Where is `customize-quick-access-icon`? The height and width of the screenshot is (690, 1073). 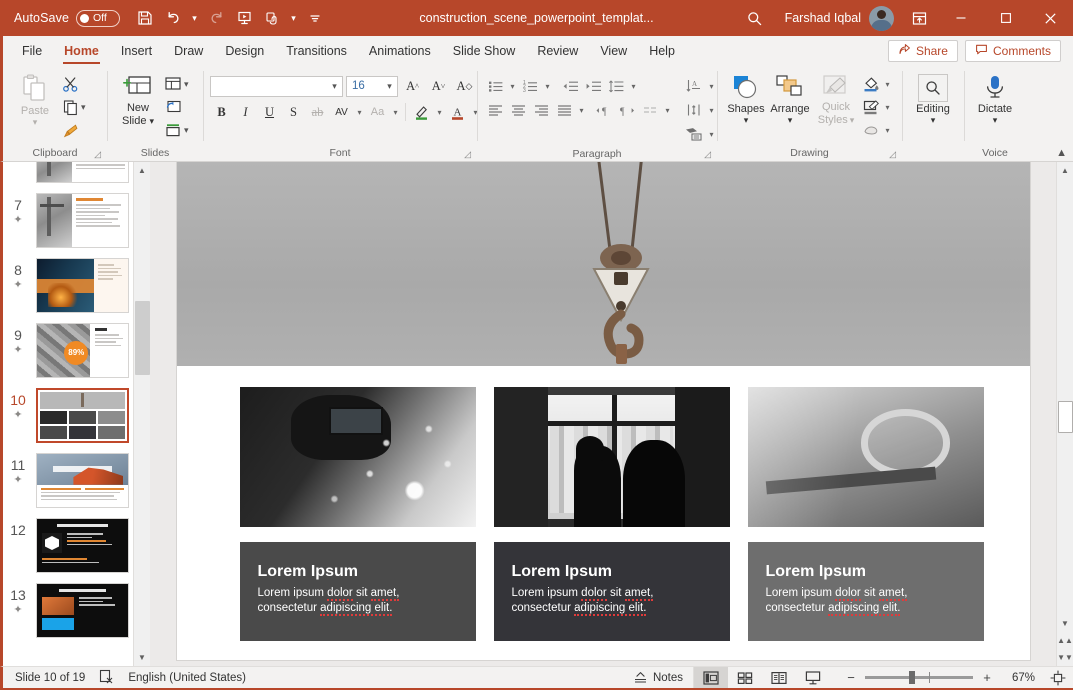
customize-quick-access-icon is located at coordinates (315, 18).